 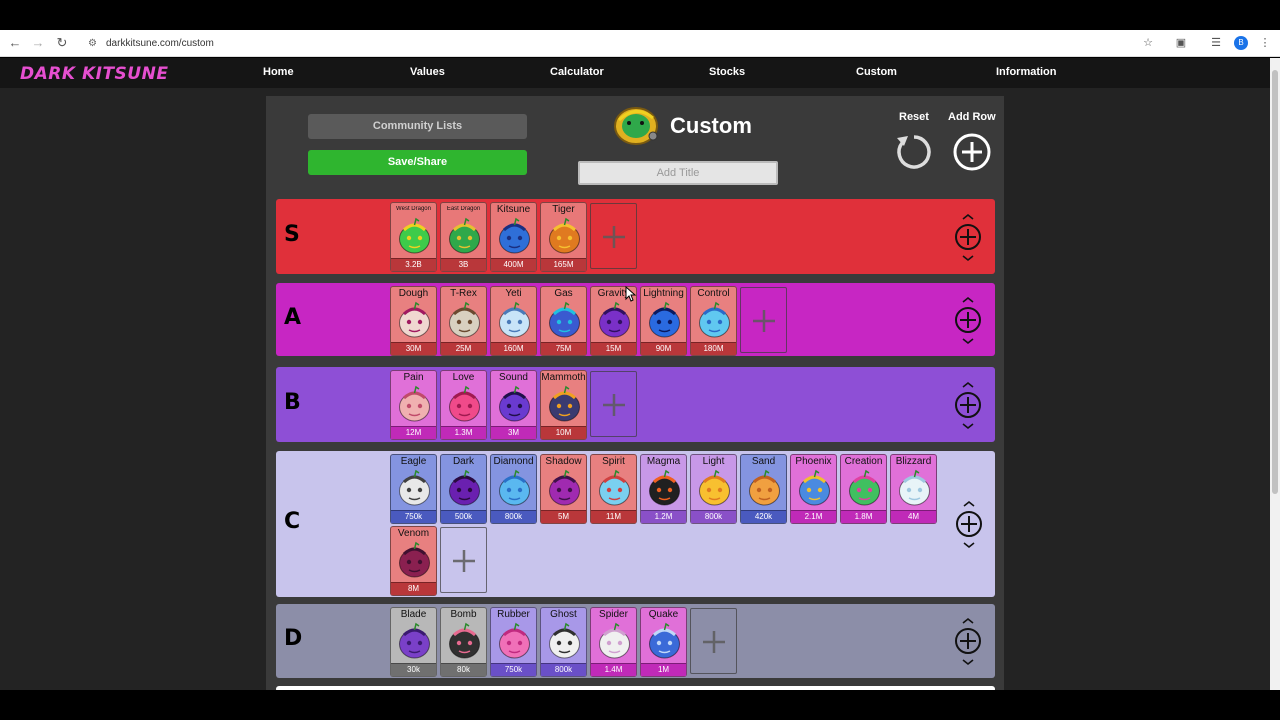 What do you see at coordinates (563, 614) in the screenshot?
I see `fruit-name: Ghost` at bounding box center [563, 614].